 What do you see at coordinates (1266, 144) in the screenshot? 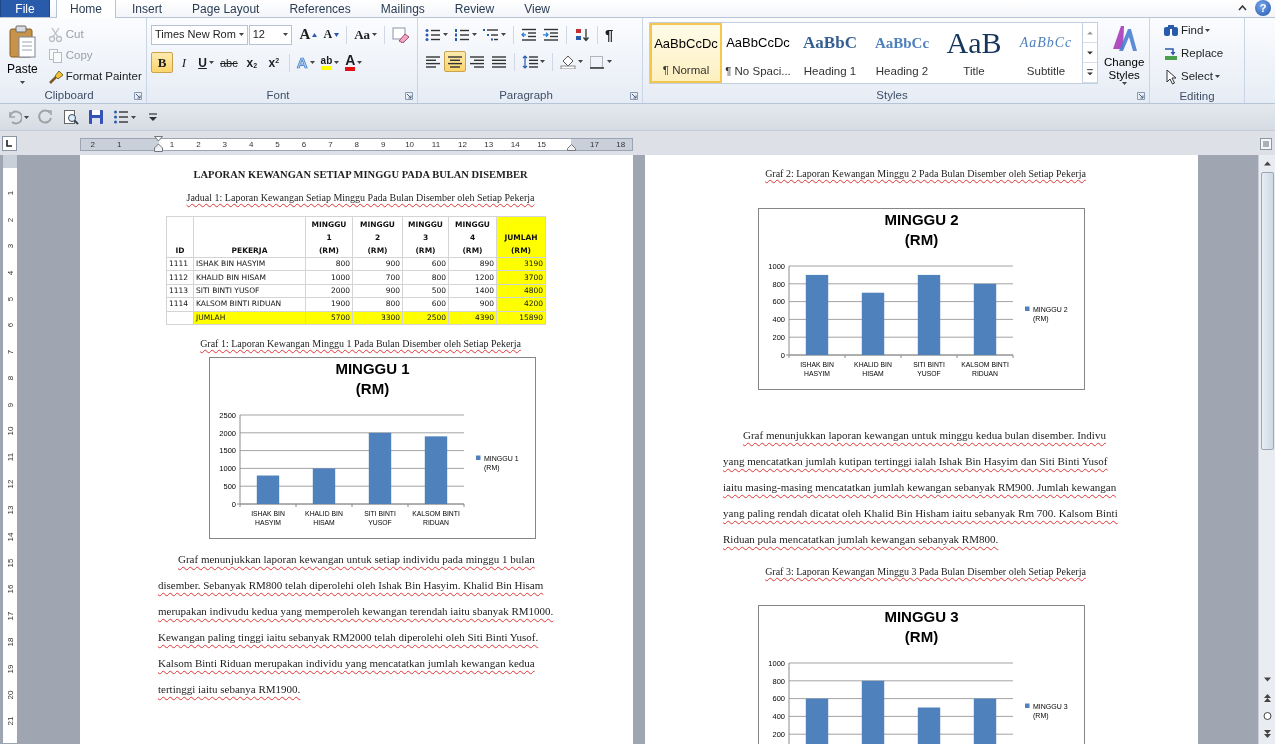
I see `view-ruler-icon` at bounding box center [1266, 144].